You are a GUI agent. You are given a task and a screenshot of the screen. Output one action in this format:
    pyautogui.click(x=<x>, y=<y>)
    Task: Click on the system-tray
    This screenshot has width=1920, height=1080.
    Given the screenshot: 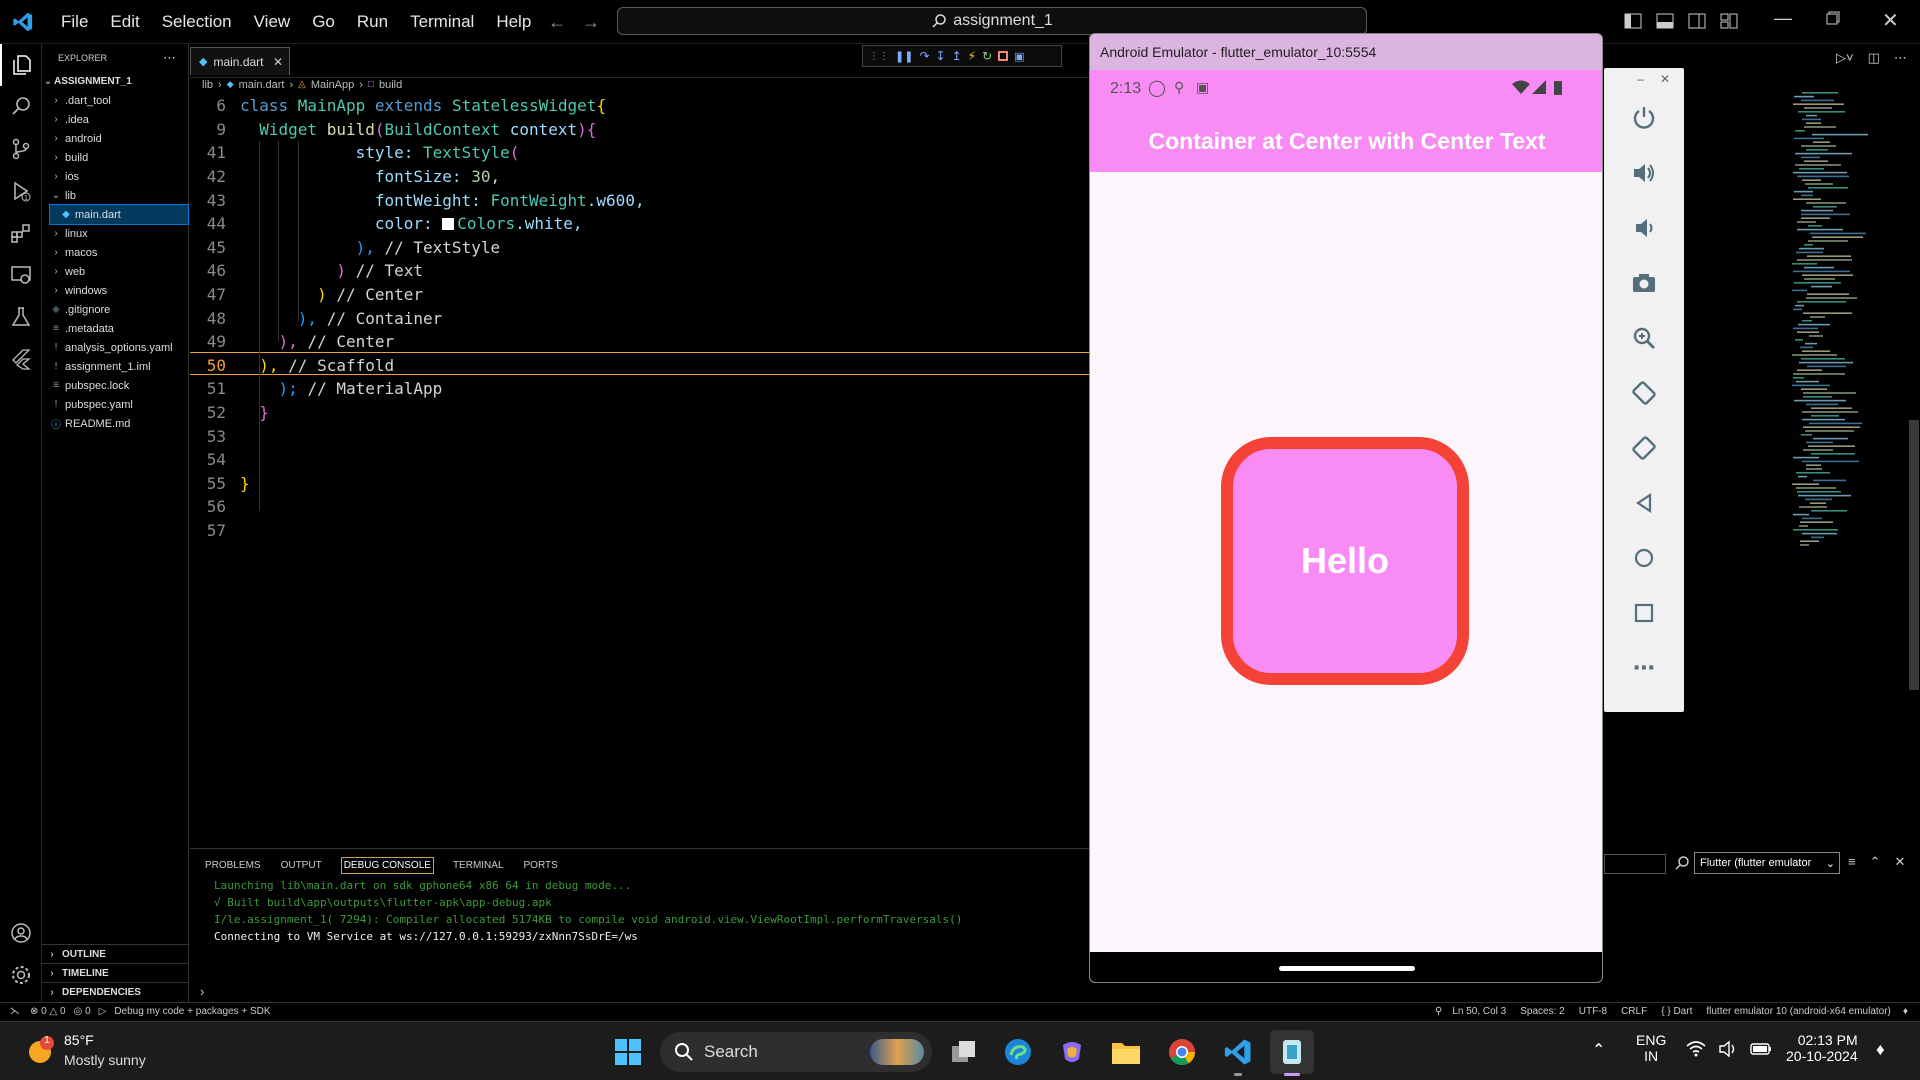 What is the action you would take?
    pyautogui.click(x=1729, y=1049)
    